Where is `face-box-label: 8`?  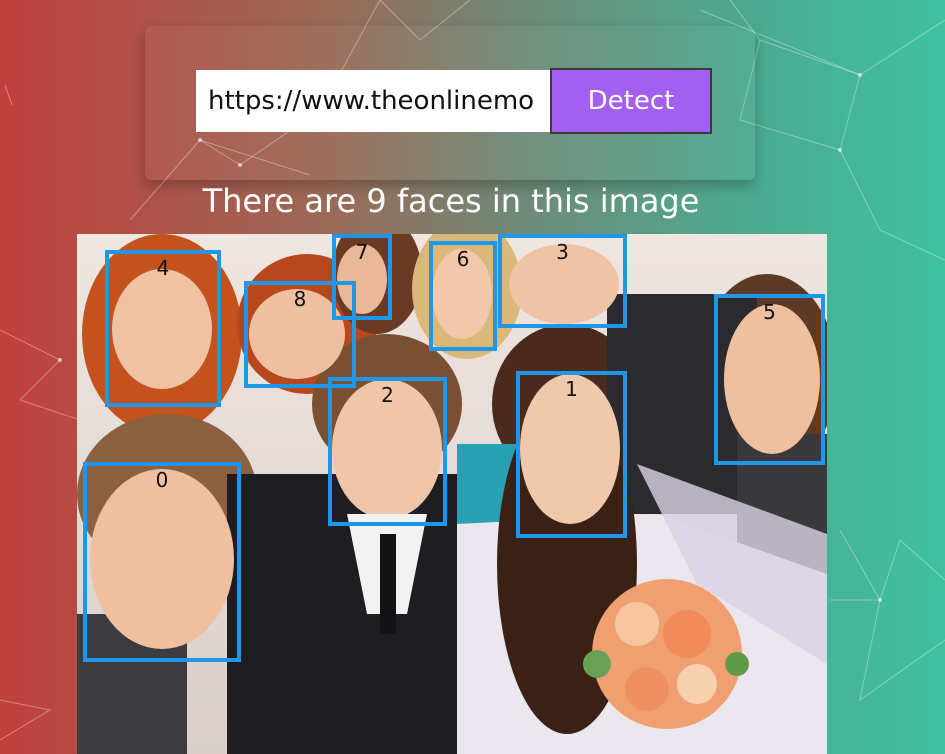 face-box-label: 8 is located at coordinates (300, 299).